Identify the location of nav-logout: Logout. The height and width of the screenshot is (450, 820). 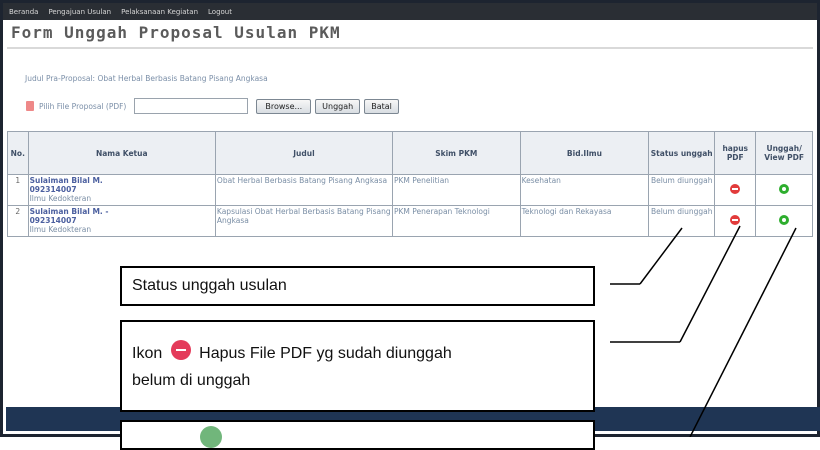
(220, 12).